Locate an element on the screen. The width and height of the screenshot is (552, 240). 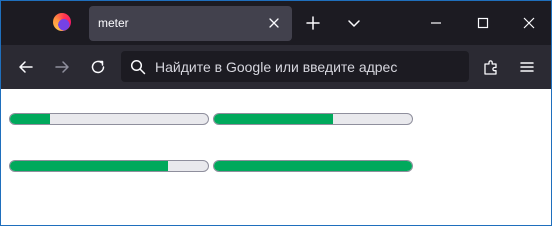
url-bar: Найдите в Google или введите адрес is located at coordinates (295, 66).